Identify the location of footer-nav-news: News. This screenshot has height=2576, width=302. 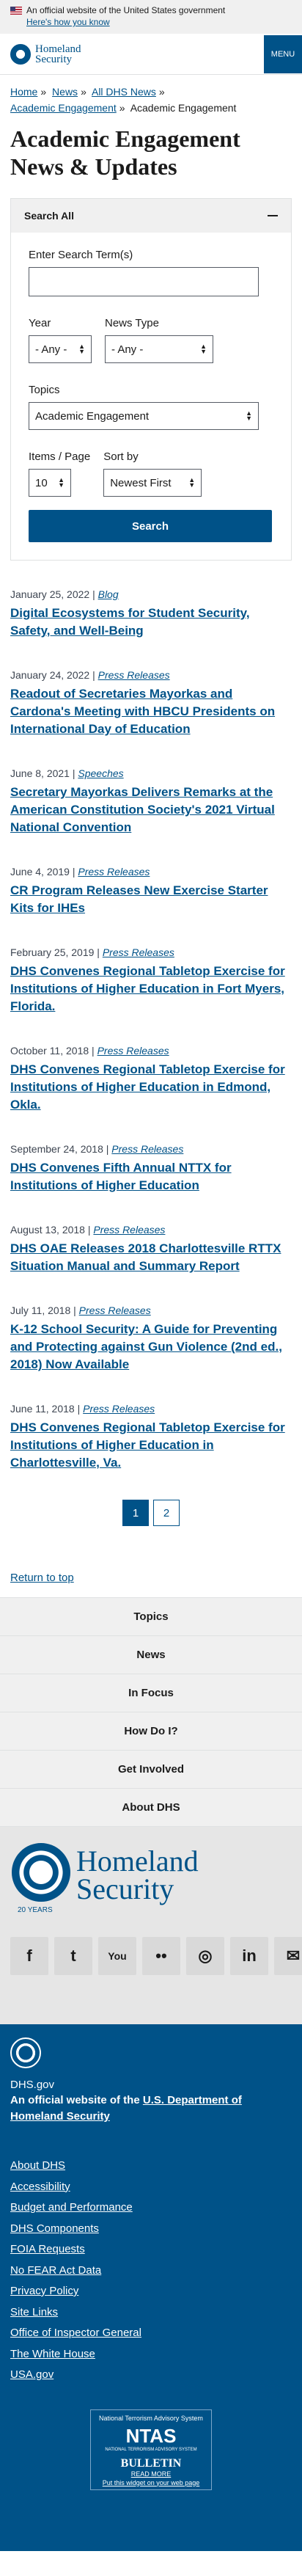
(151, 1654).